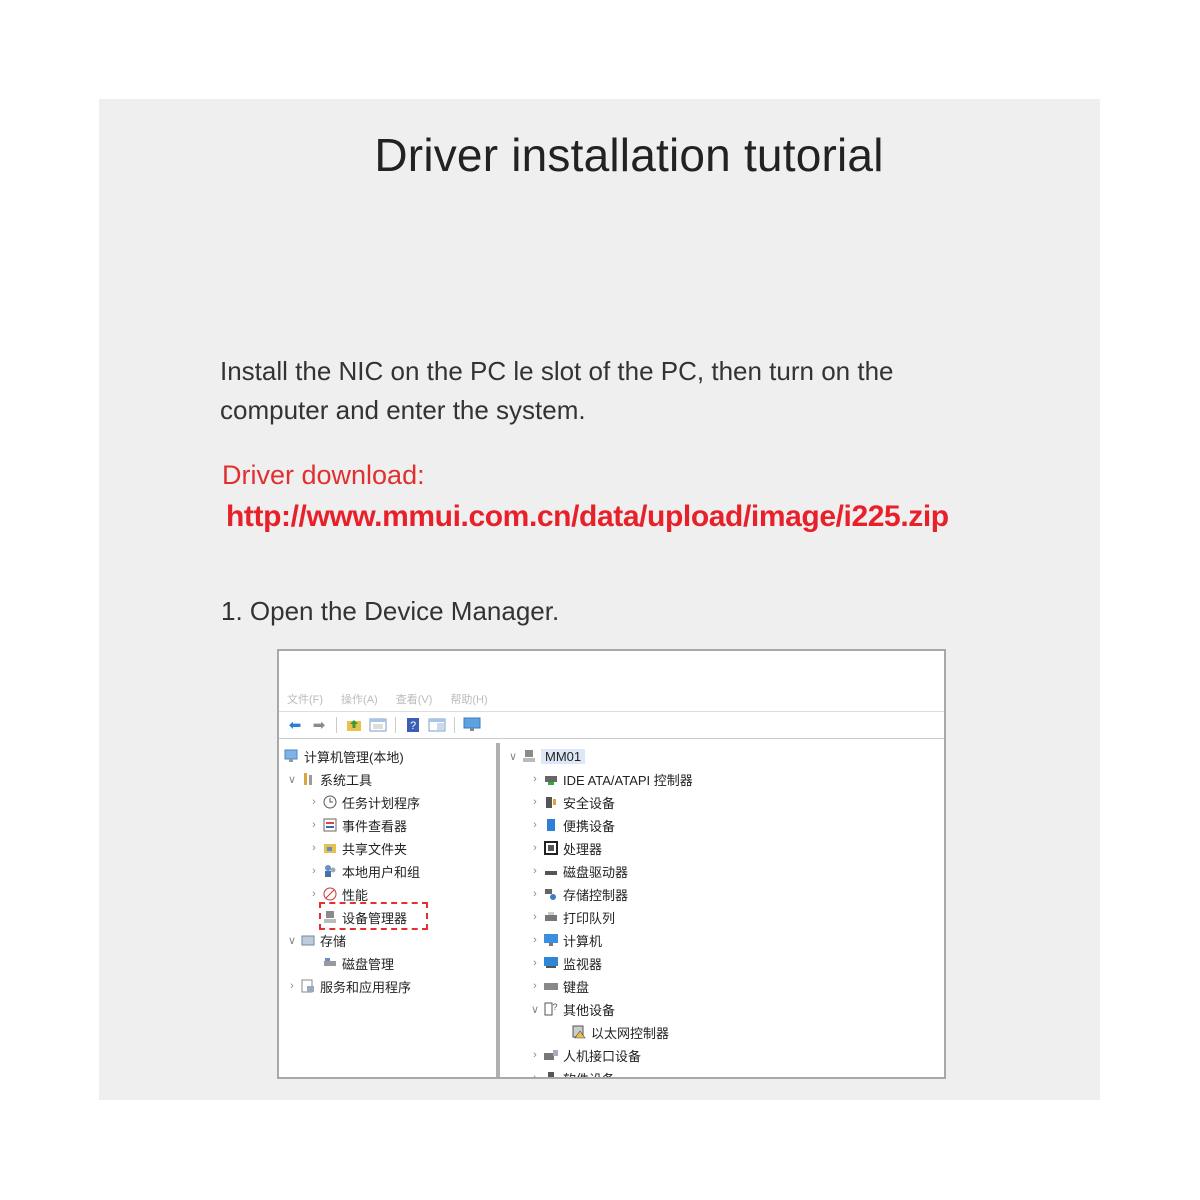  What do you see at coordinates (610, 779) in the screenshot?
I see `device-category-ide: › IDE ATA/ATAPI 控制器` at bounding box center [610, 779].